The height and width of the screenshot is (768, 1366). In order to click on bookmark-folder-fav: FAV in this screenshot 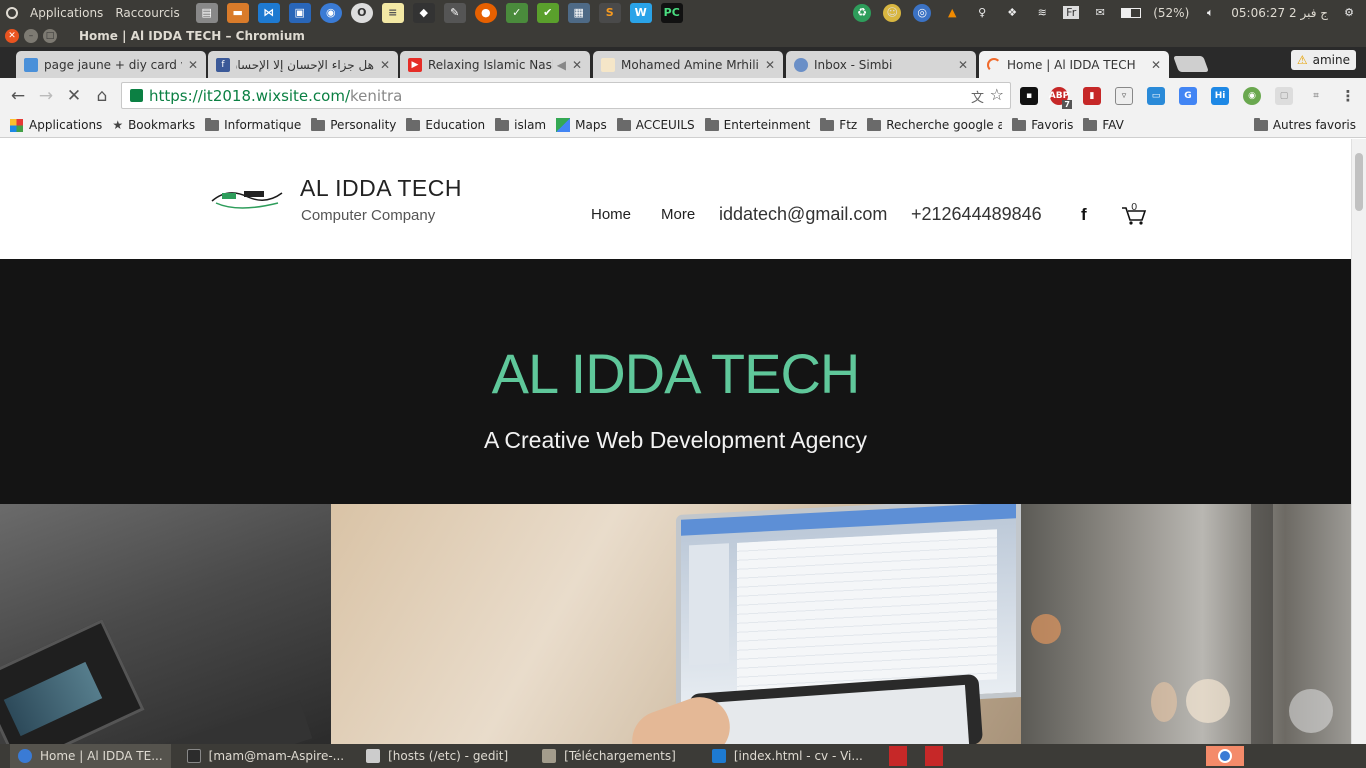, I will do `click(1103, 124)`.